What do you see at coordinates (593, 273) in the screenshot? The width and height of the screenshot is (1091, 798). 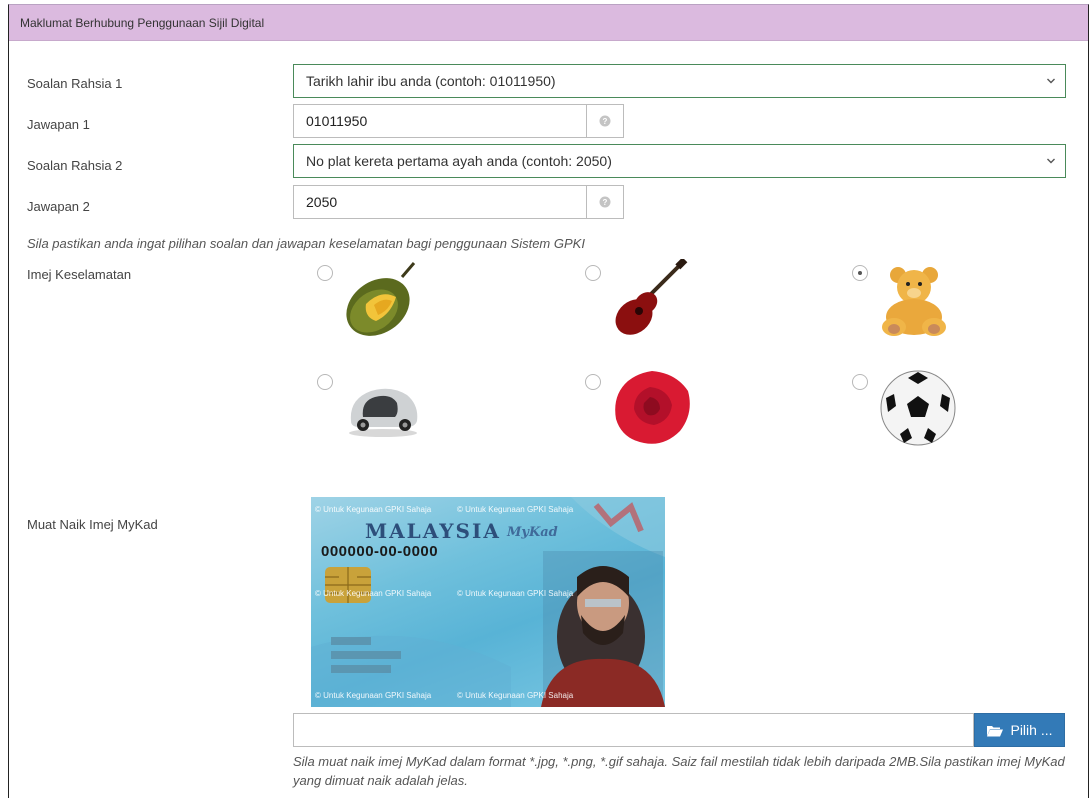 I see `radio-guitar` at bounding box center [593, 273].